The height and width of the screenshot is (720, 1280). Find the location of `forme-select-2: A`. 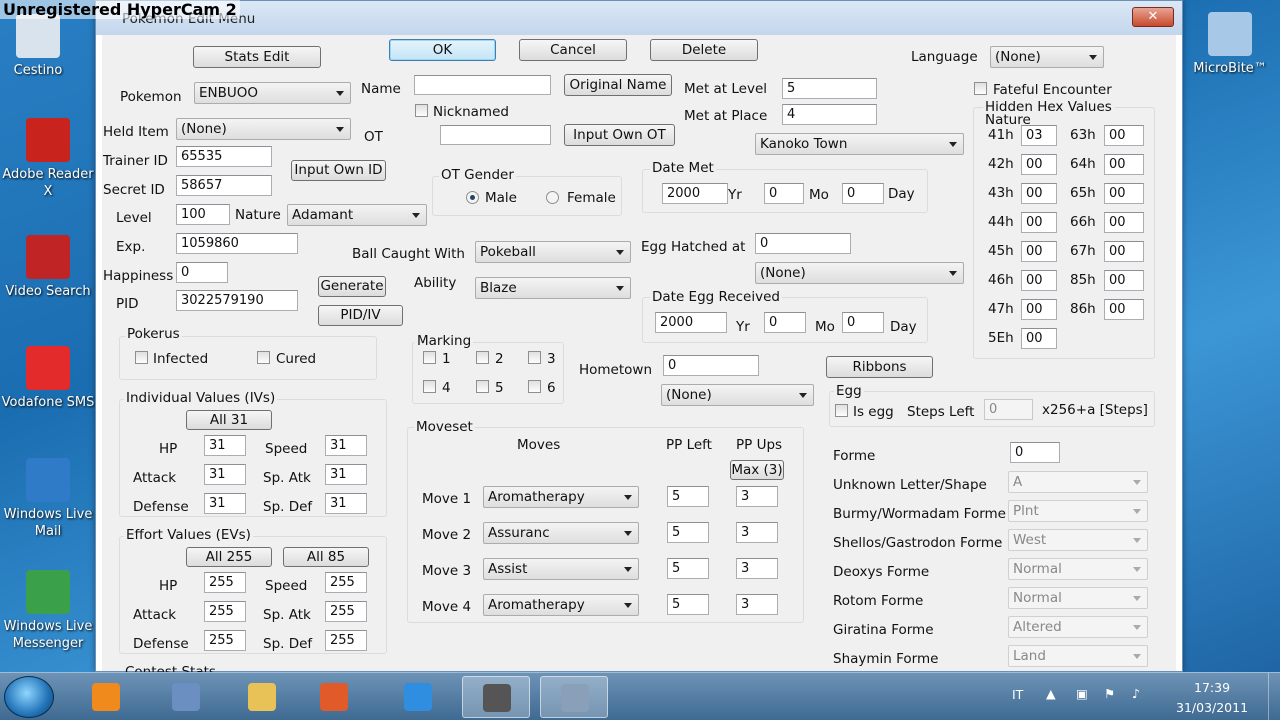

forme-select-2: A is located at coordinates (1078, 482).